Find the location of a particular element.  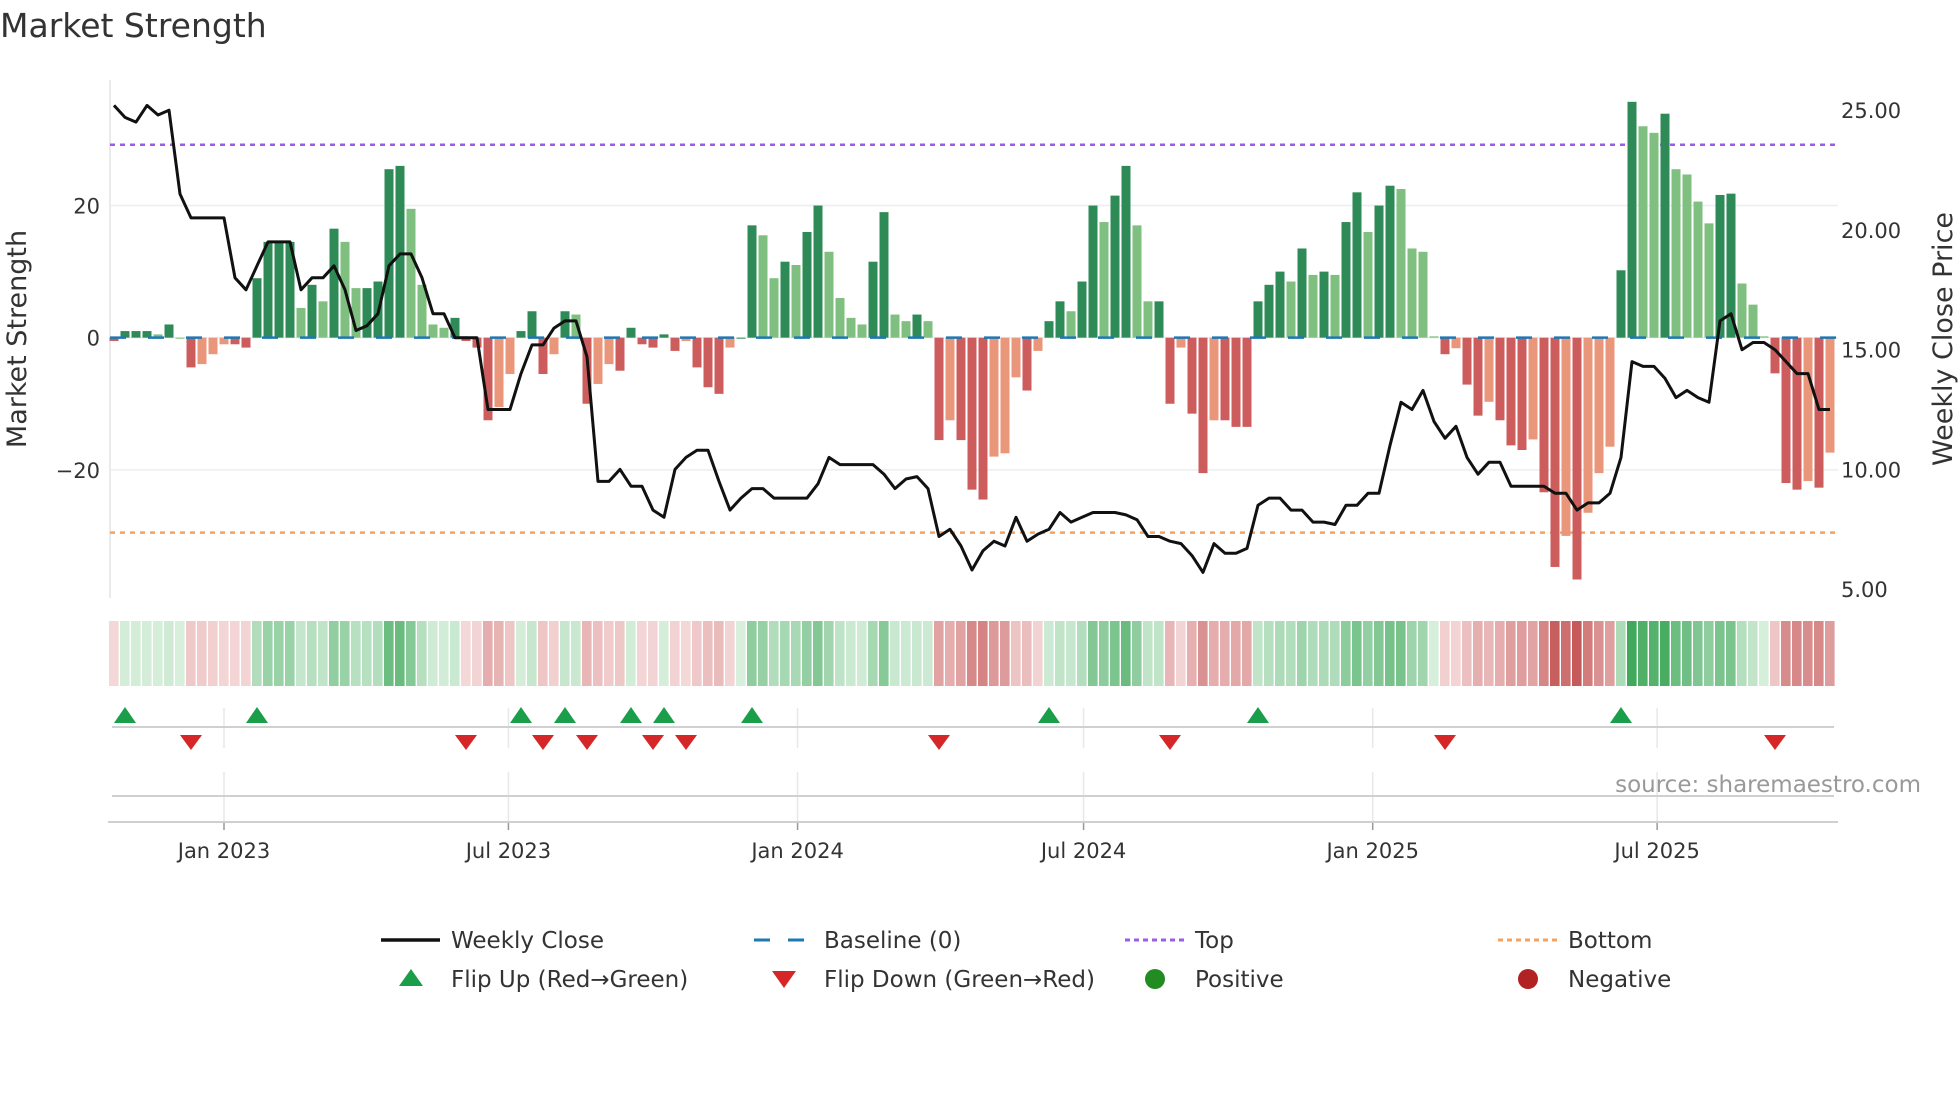

legend-item: Baseline (0) is located at coordinates (857, 941).